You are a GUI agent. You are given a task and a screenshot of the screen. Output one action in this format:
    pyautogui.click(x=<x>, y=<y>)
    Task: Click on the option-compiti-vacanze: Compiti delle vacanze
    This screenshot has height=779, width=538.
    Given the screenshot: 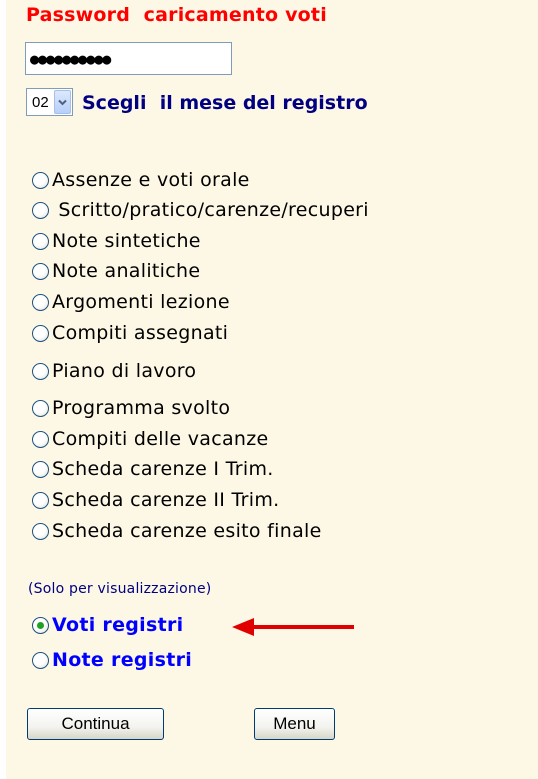 What is the action you would take?
    pyautogui.click(x=150, y=439)
    